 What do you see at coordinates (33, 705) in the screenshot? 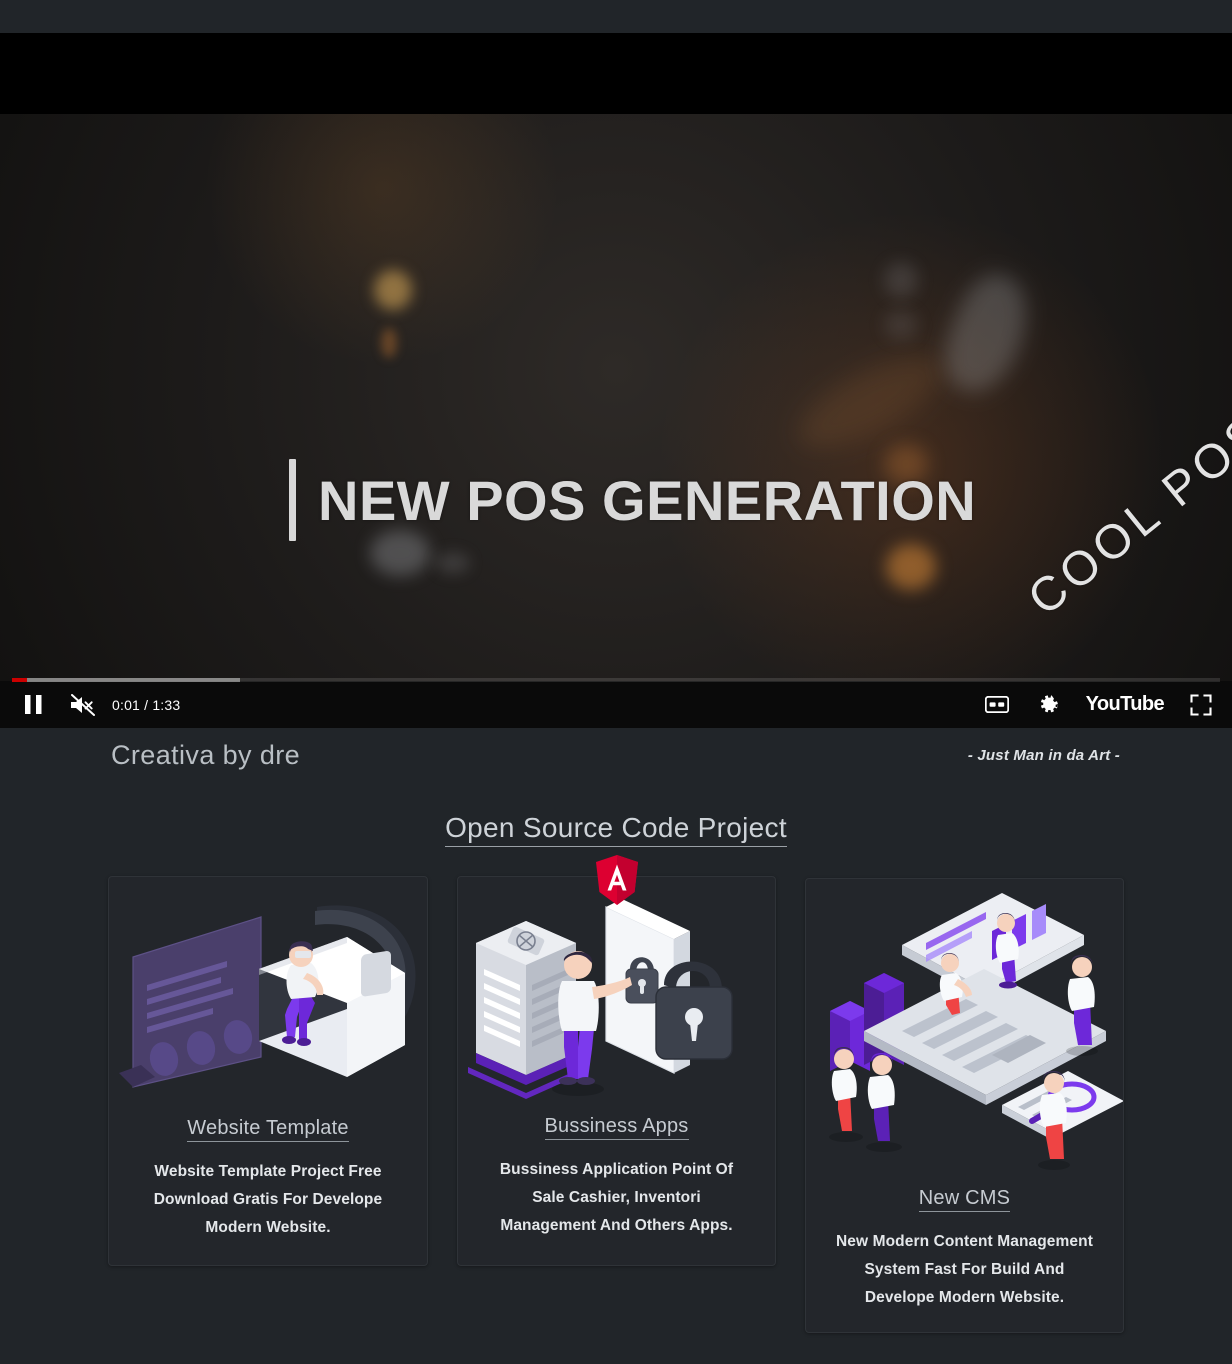
I see `pause-button` at bounding box center [33, 705].